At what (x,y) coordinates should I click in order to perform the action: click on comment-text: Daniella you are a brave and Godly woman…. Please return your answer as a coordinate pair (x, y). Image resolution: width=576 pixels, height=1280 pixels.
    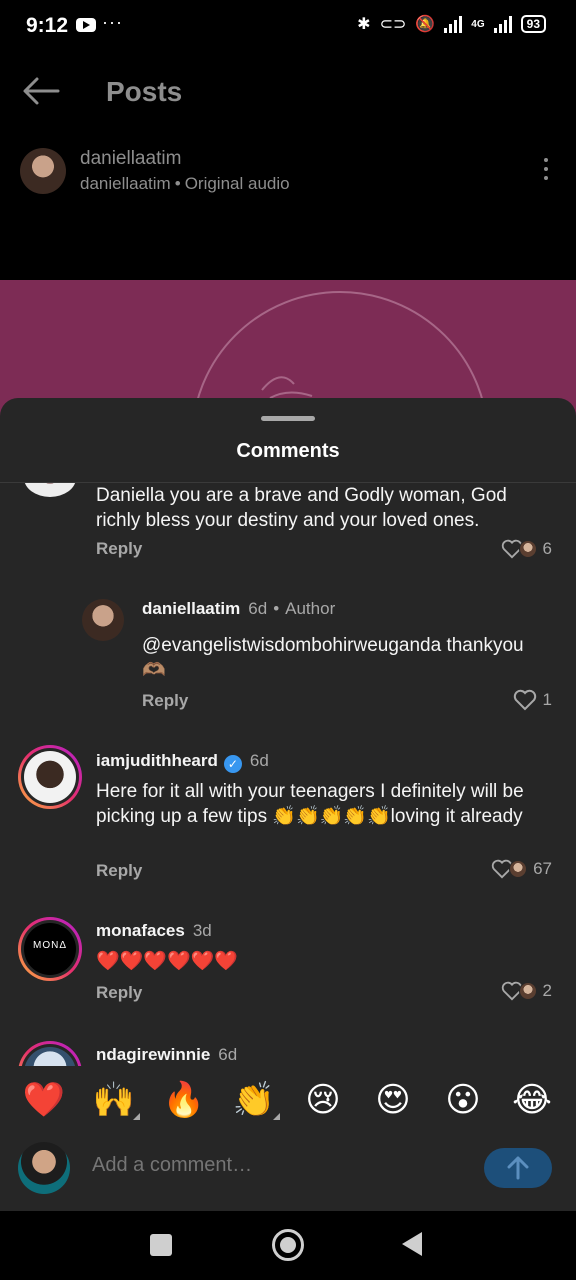
    Looking at the image, I should click on (301, 508).